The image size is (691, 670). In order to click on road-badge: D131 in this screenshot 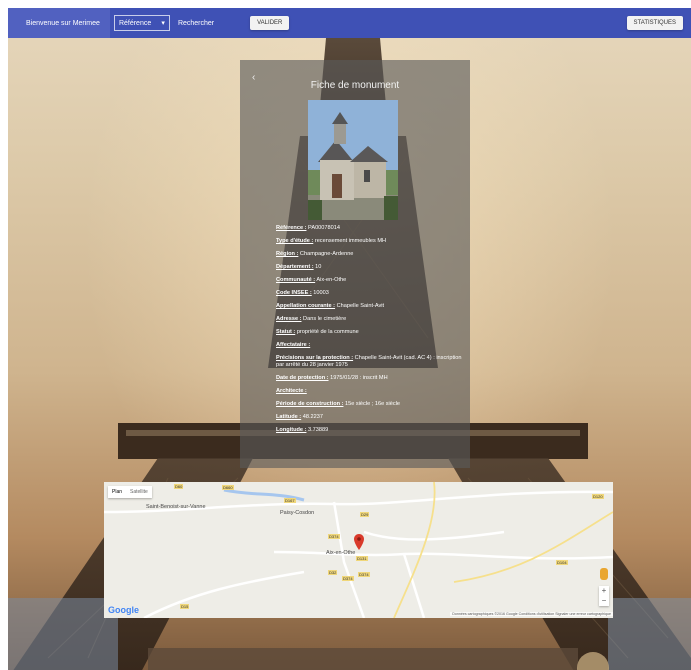, I will do `click(362, 558)`.